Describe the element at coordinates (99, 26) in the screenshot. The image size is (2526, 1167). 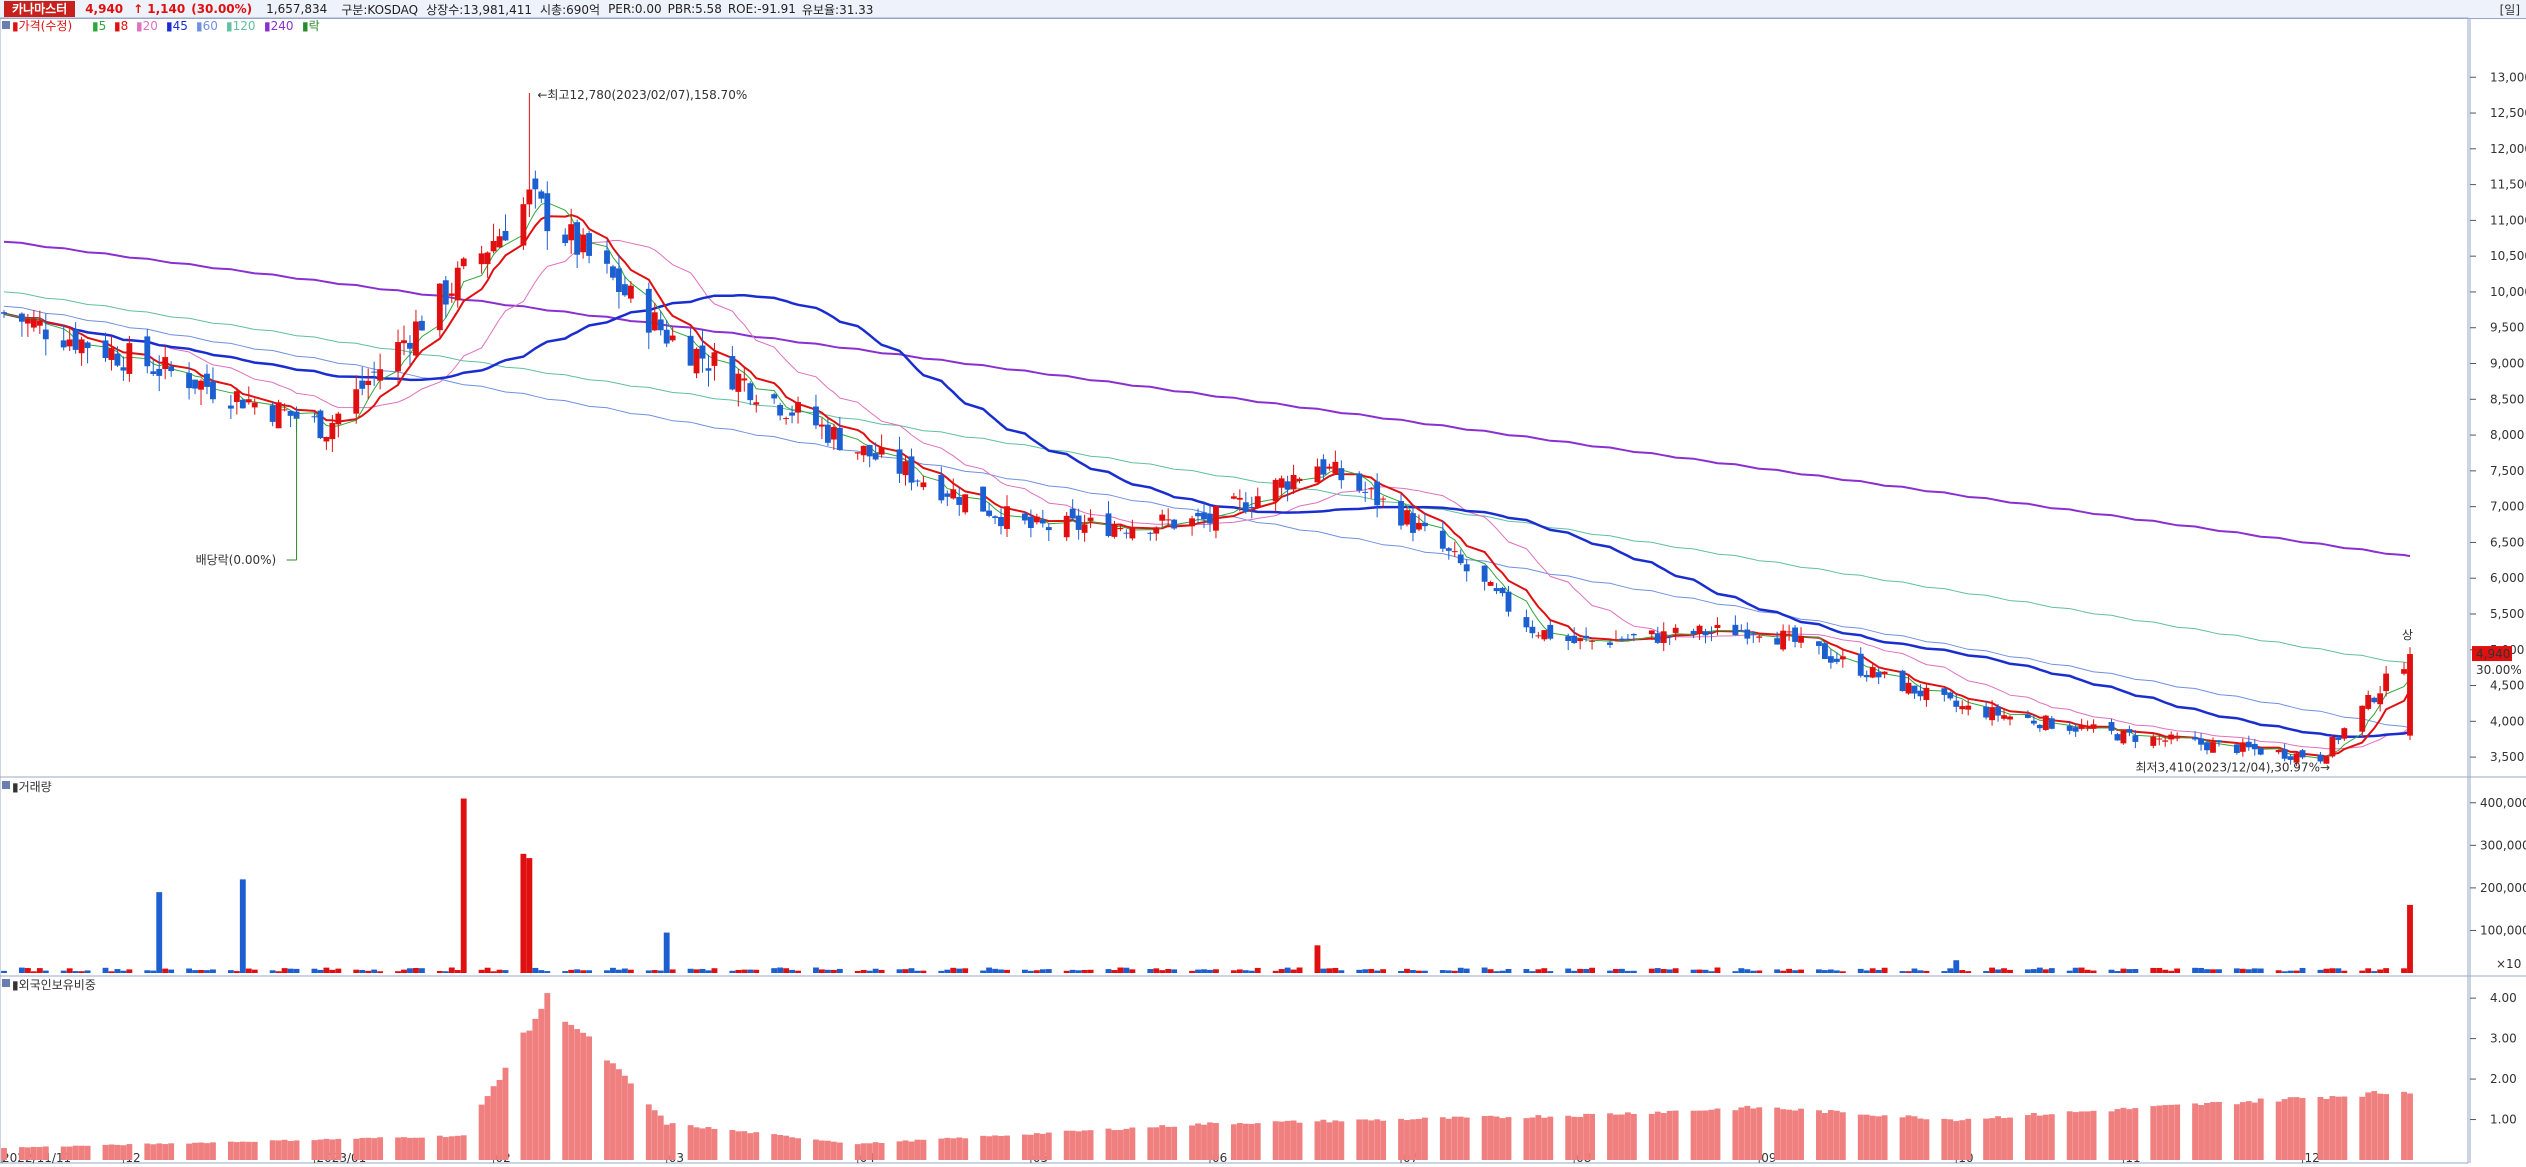
I see `price-legend-item: ▮5` at that location.